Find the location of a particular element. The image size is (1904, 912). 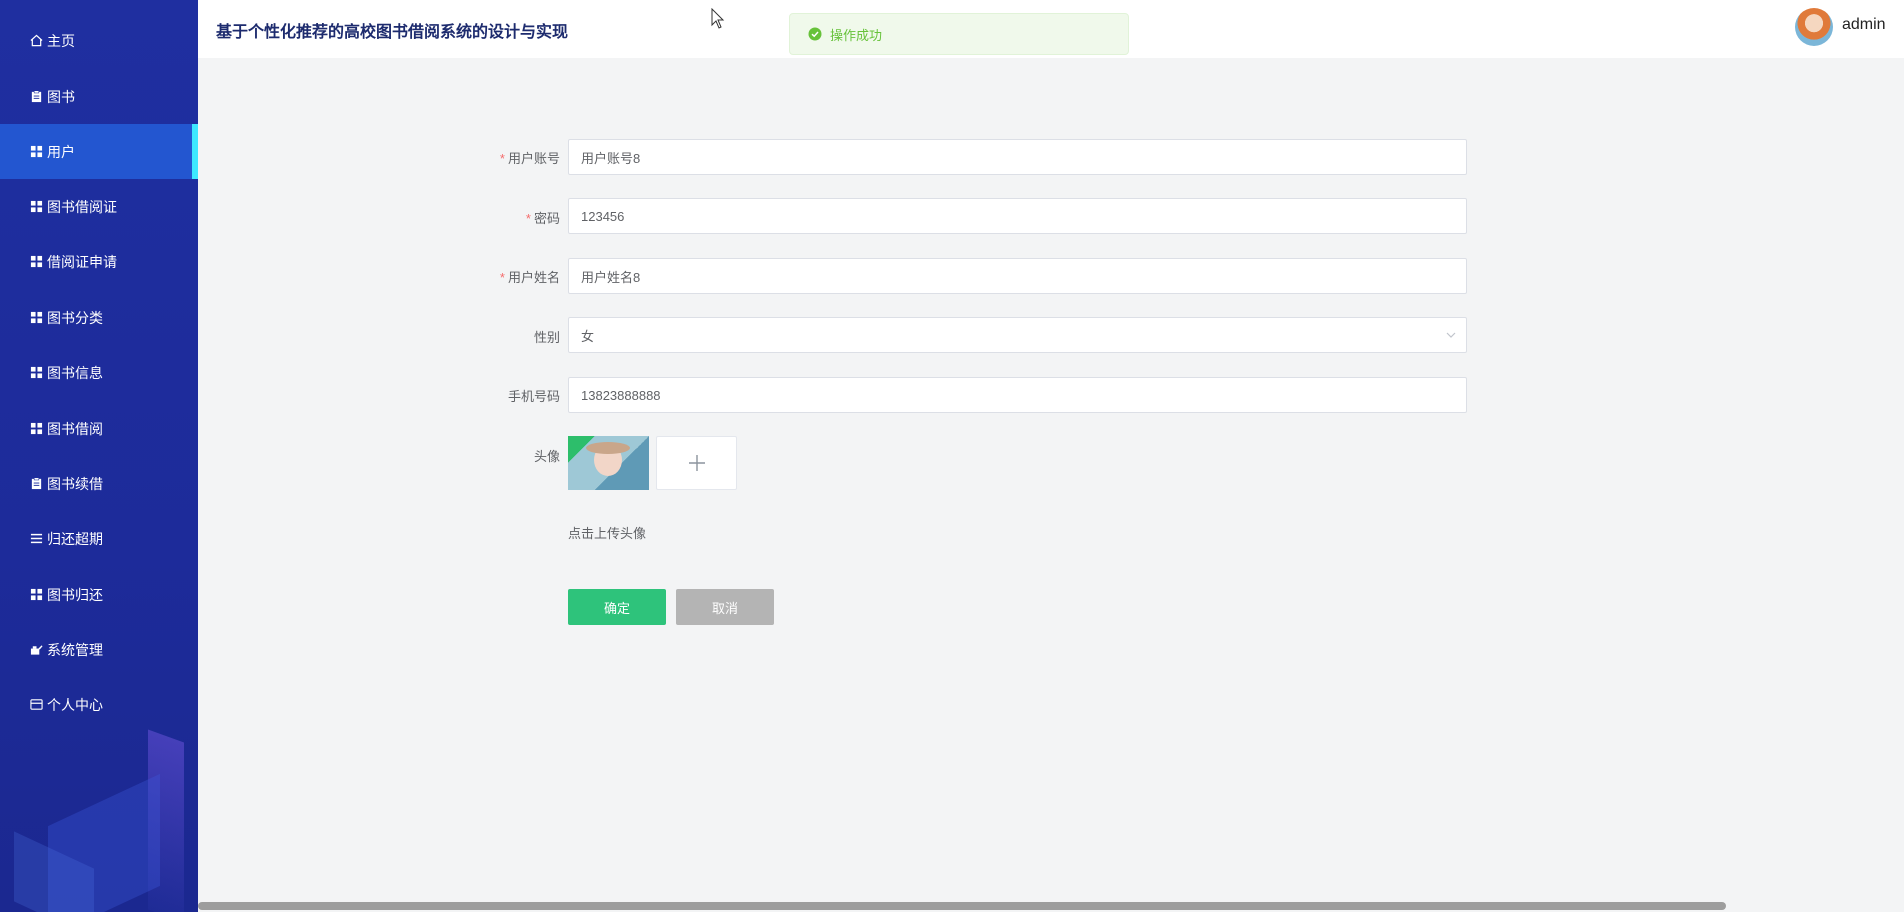

username: admin is located at coordinates (1864, 25).